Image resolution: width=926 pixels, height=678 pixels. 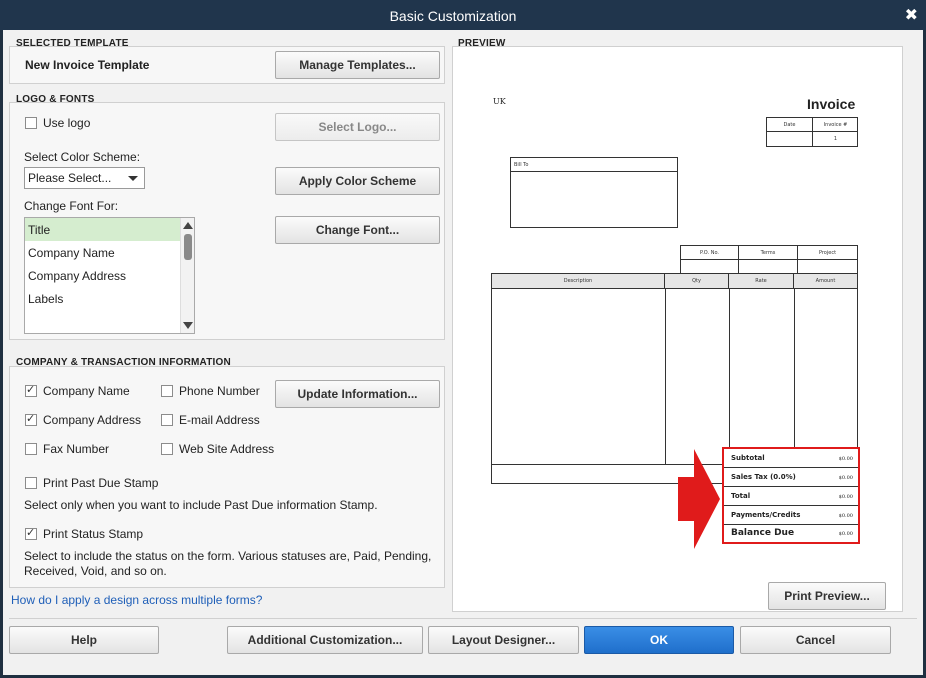 I want to click on col-qty: Qty, so click(x=697, y=281).